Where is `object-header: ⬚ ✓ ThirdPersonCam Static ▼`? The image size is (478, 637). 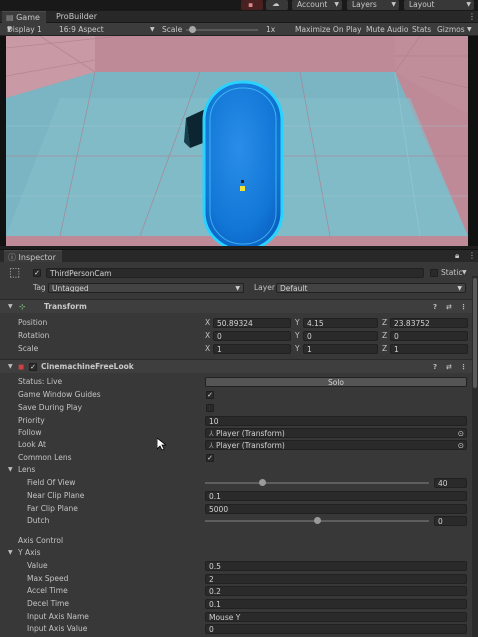 object-header: ⬚ ✓ ThirdPersonCam Static ▼ is located at coordinates (237, 273).